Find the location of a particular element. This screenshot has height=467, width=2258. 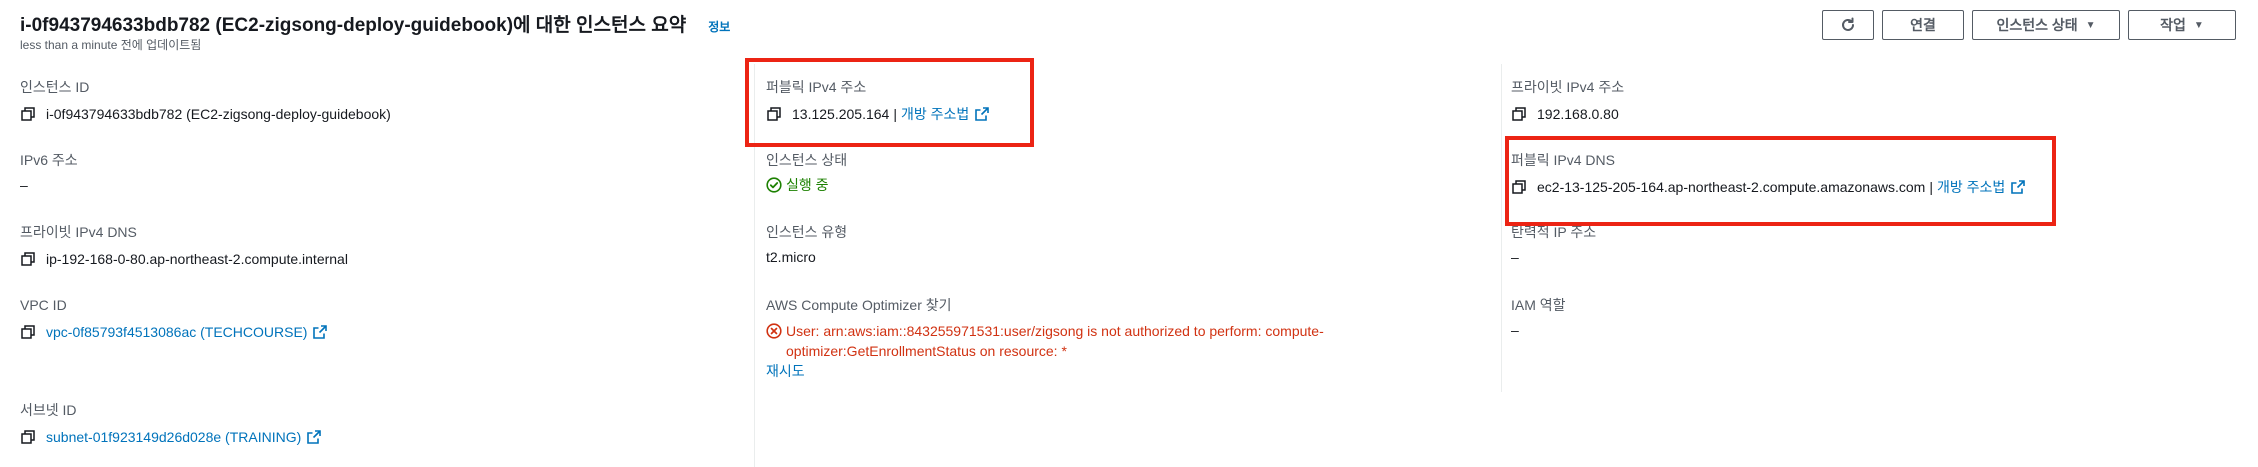

vpc-id-link: vpc-0f85793f4513086ac (TECHCOURSE) is located at coordinates (176, 332).